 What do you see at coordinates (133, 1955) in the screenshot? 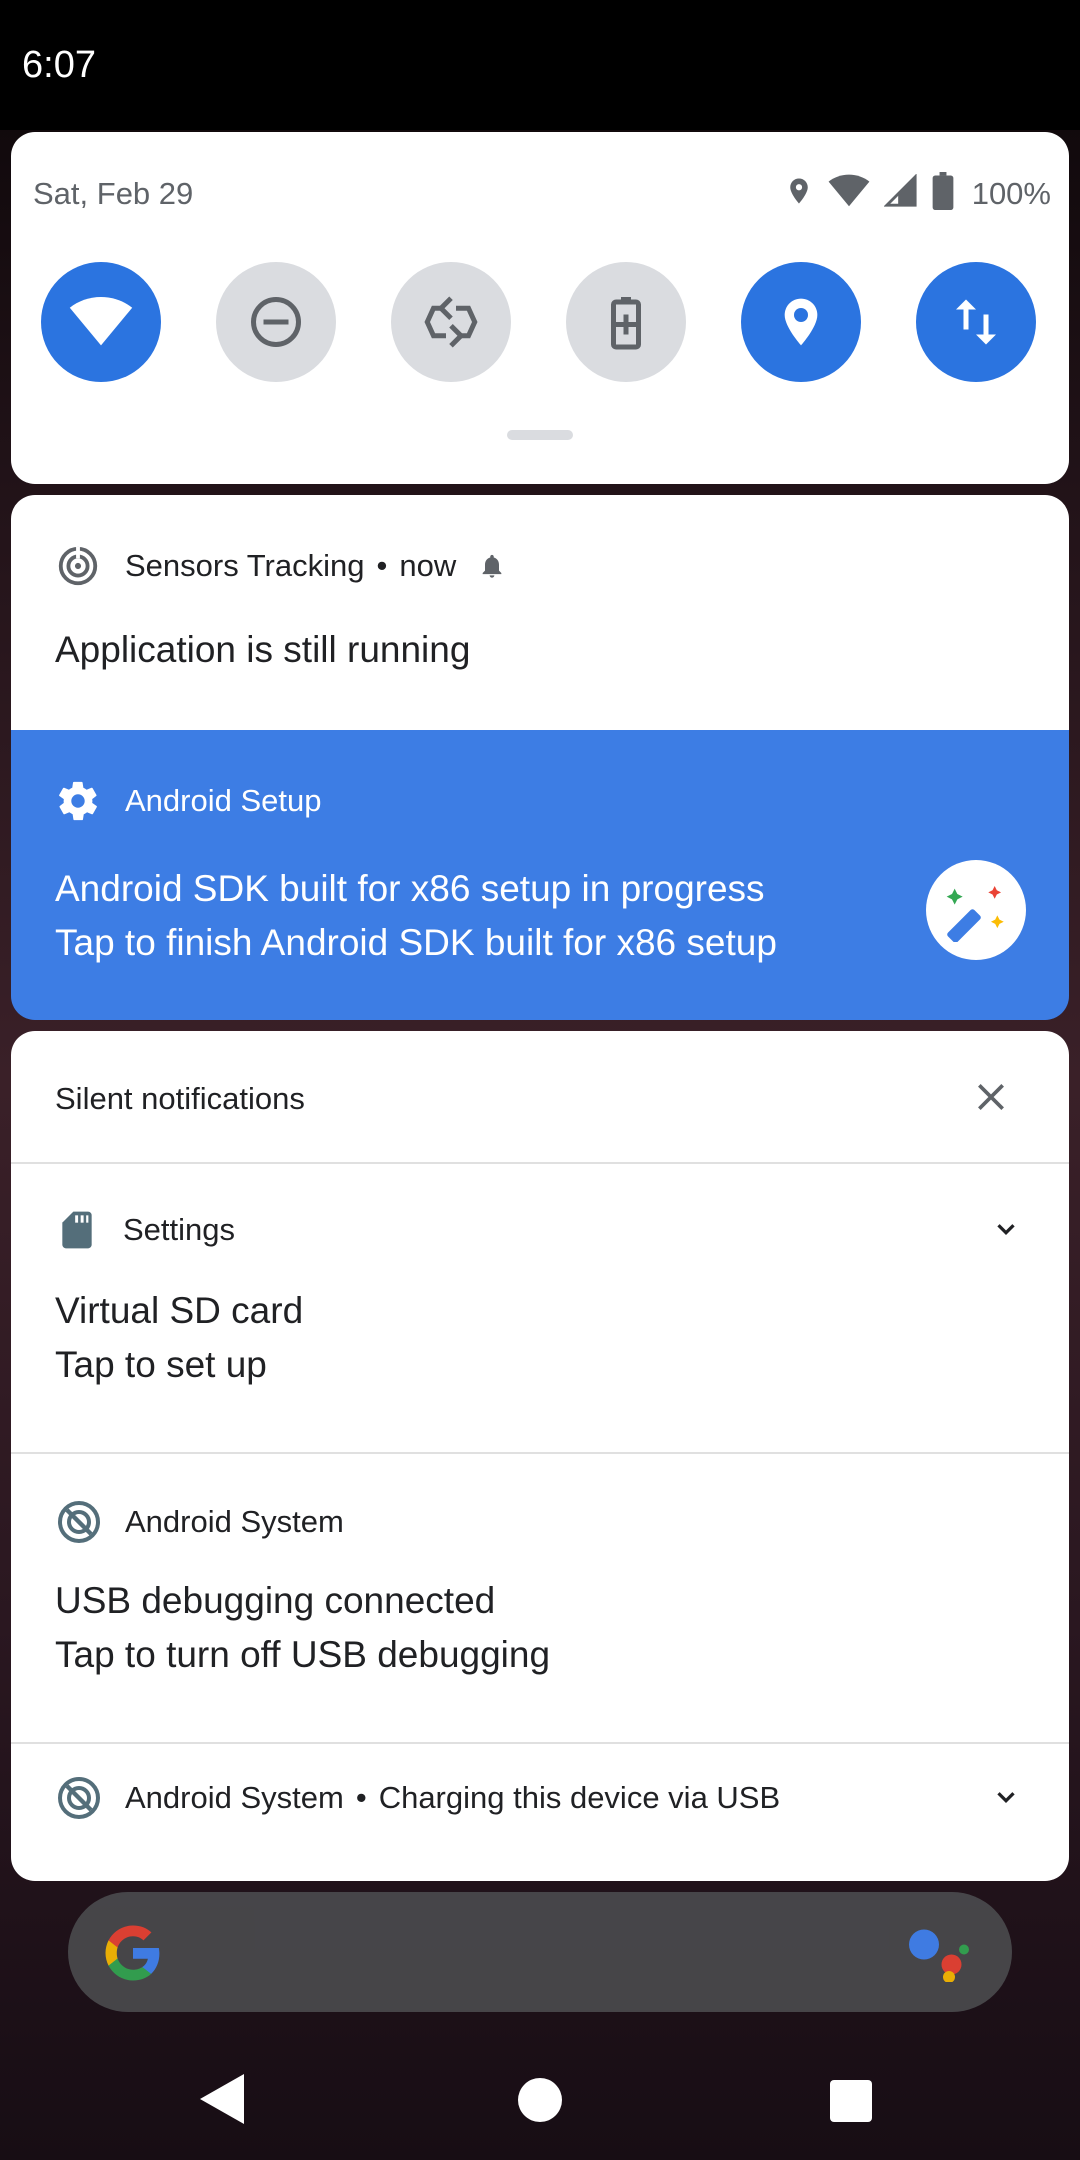
I see `google-logo-icon` at bounding box center [133, 1955].